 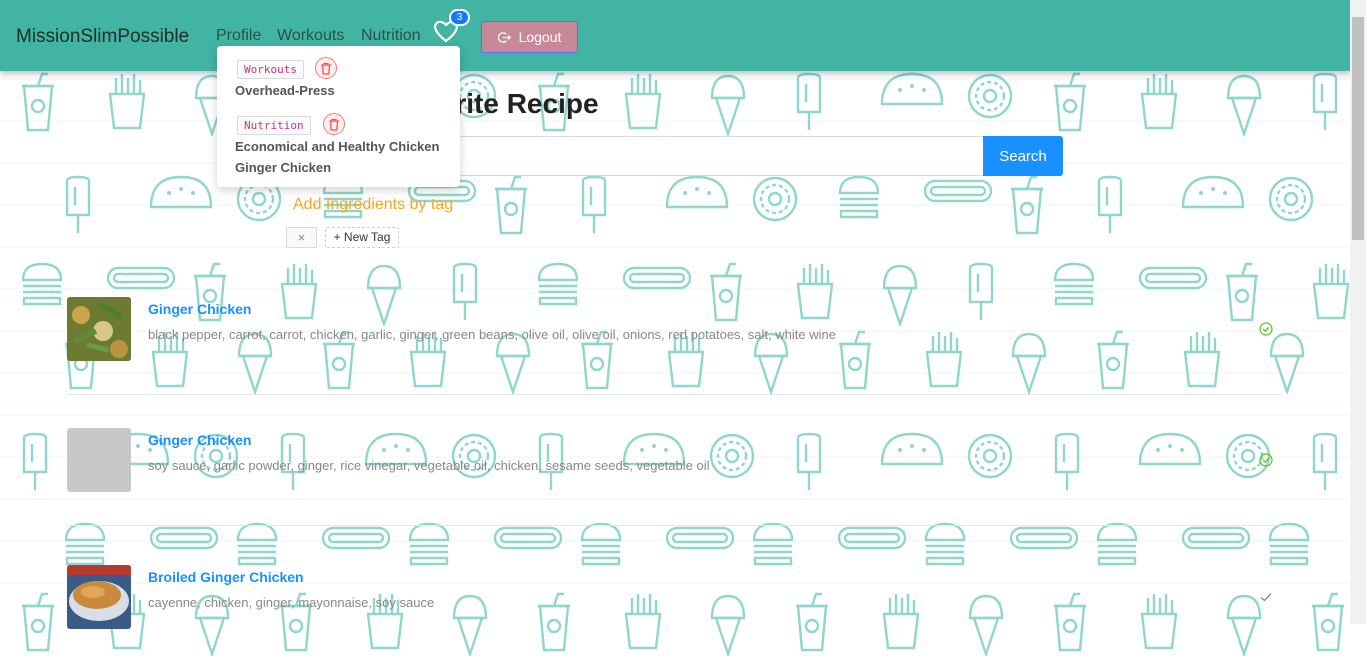 I want to click on search-button: Search, so click(x=1023, y=156).